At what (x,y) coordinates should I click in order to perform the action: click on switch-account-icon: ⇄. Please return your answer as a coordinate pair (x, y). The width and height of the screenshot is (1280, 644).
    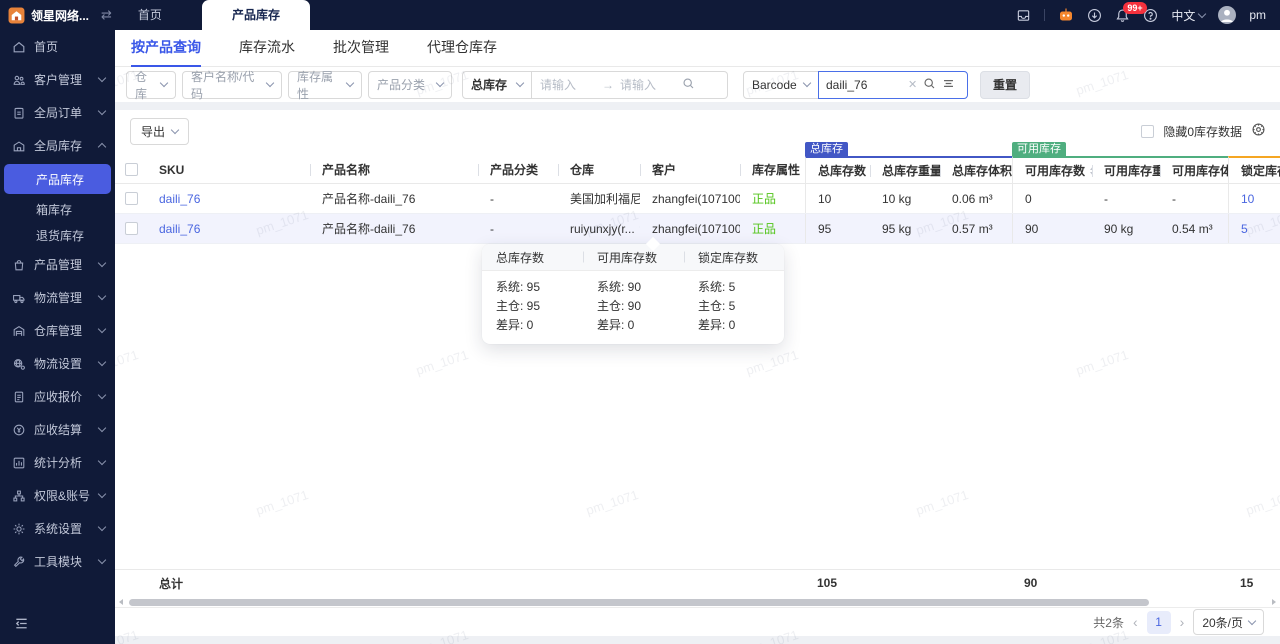
    Looking at the image, I should click on (106, 15).